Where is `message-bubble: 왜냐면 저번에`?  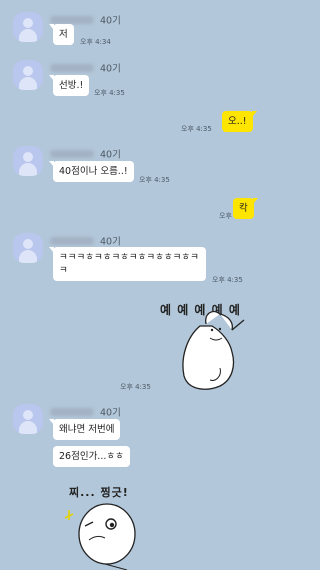 message-bubble: 왜냐면 저번에 is located at coordinates (84, 429).